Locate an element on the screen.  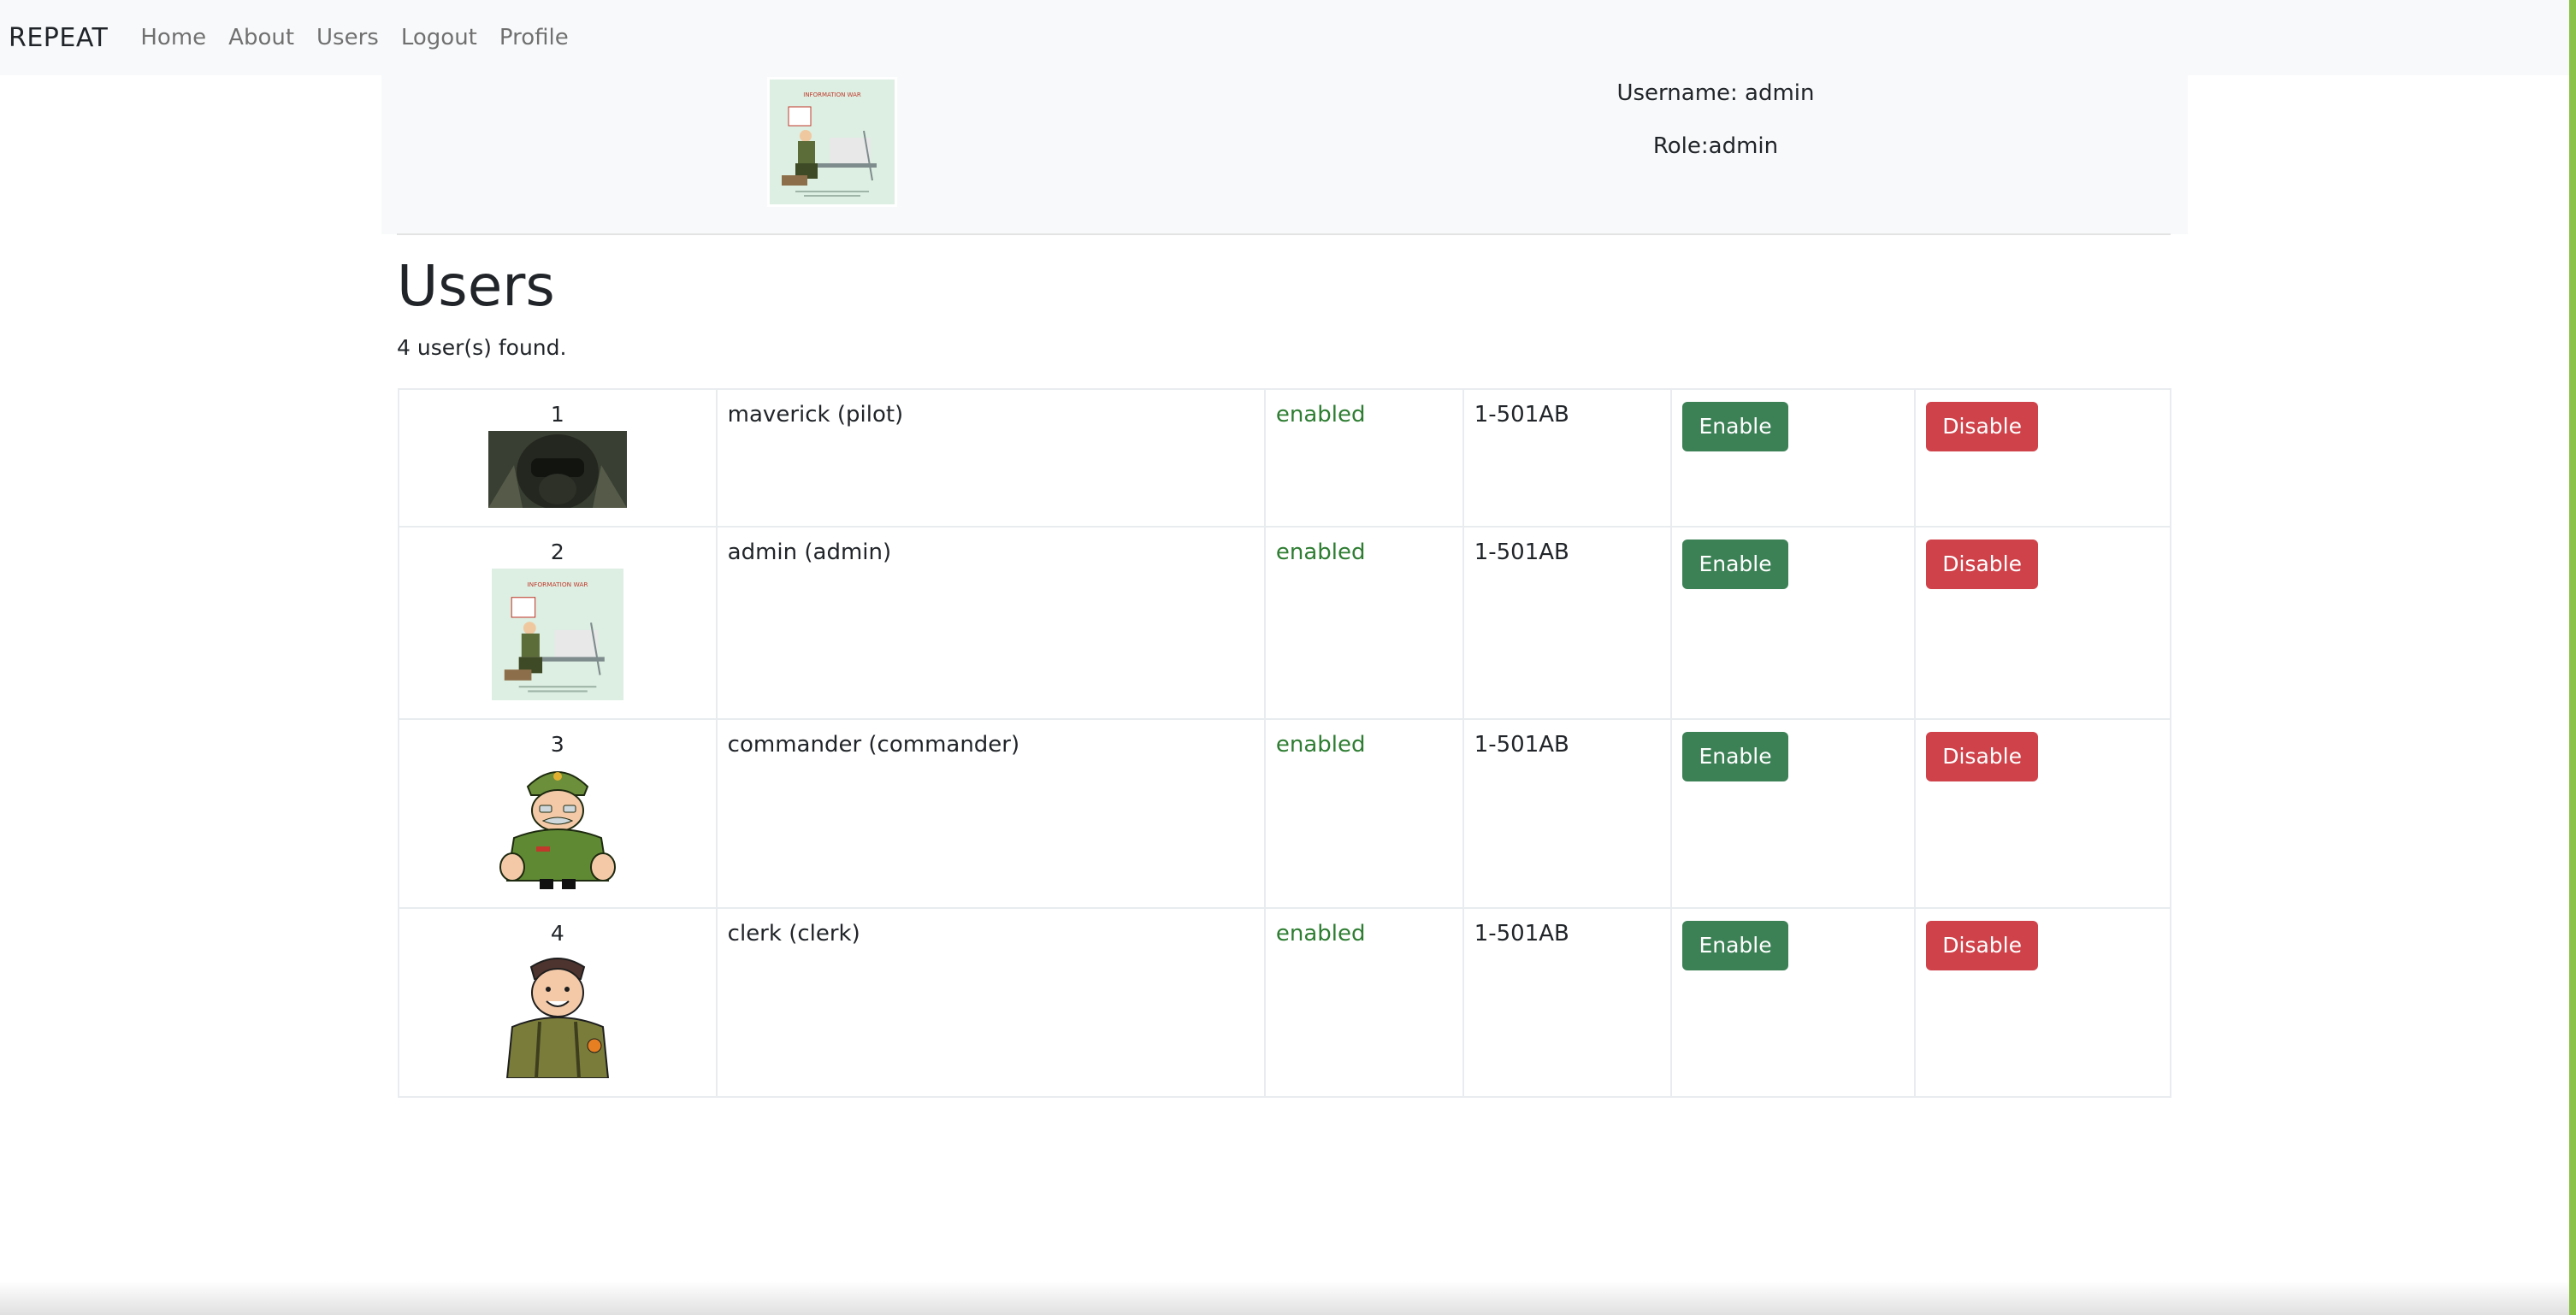
window-edge is located at coordinates (2572, 657).